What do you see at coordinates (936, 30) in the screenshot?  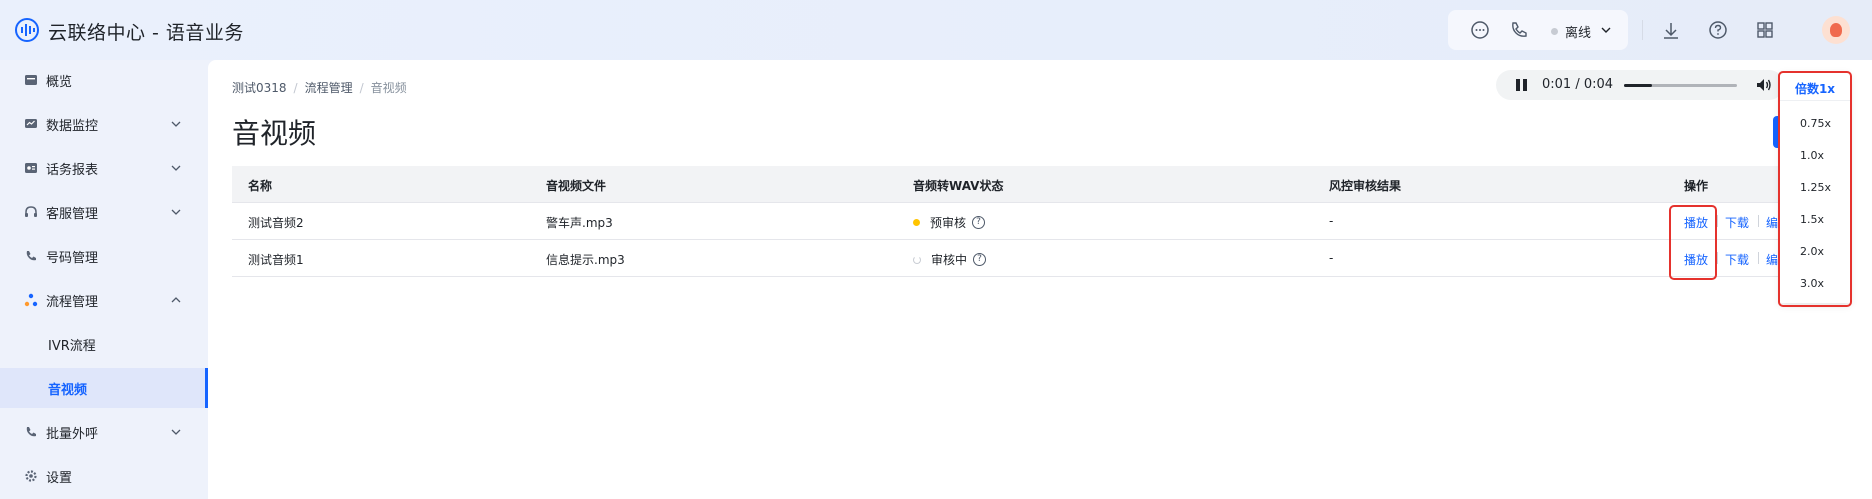 I see `top-header: 云联络中心 - 语音业务 离线` at bounding box center [936, 30].